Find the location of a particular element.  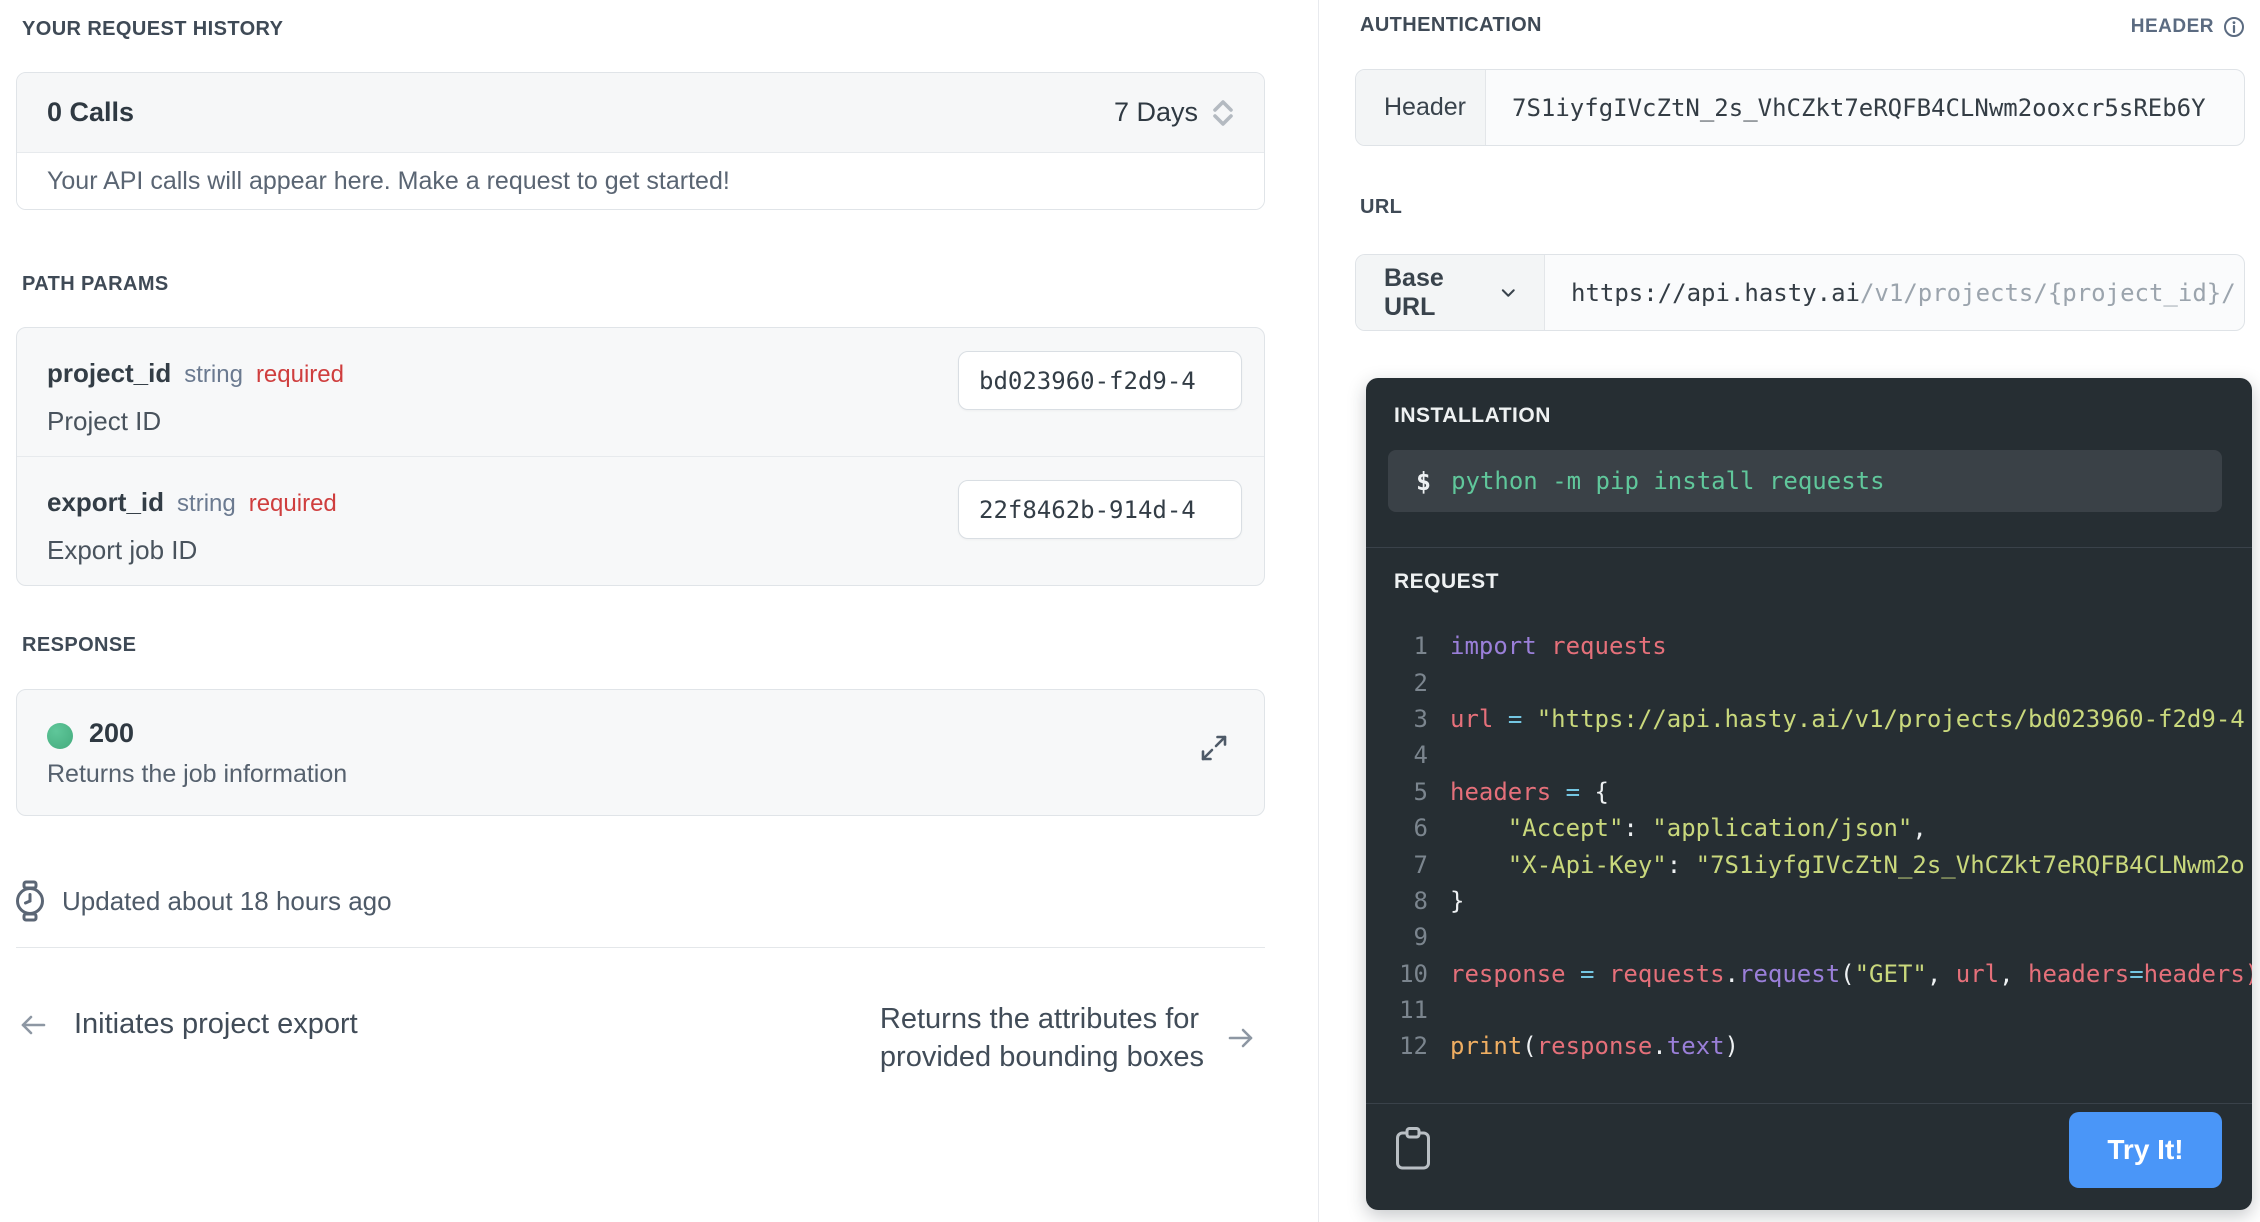

code-text: print(response.text) is located at coordinates (1594, 1046).